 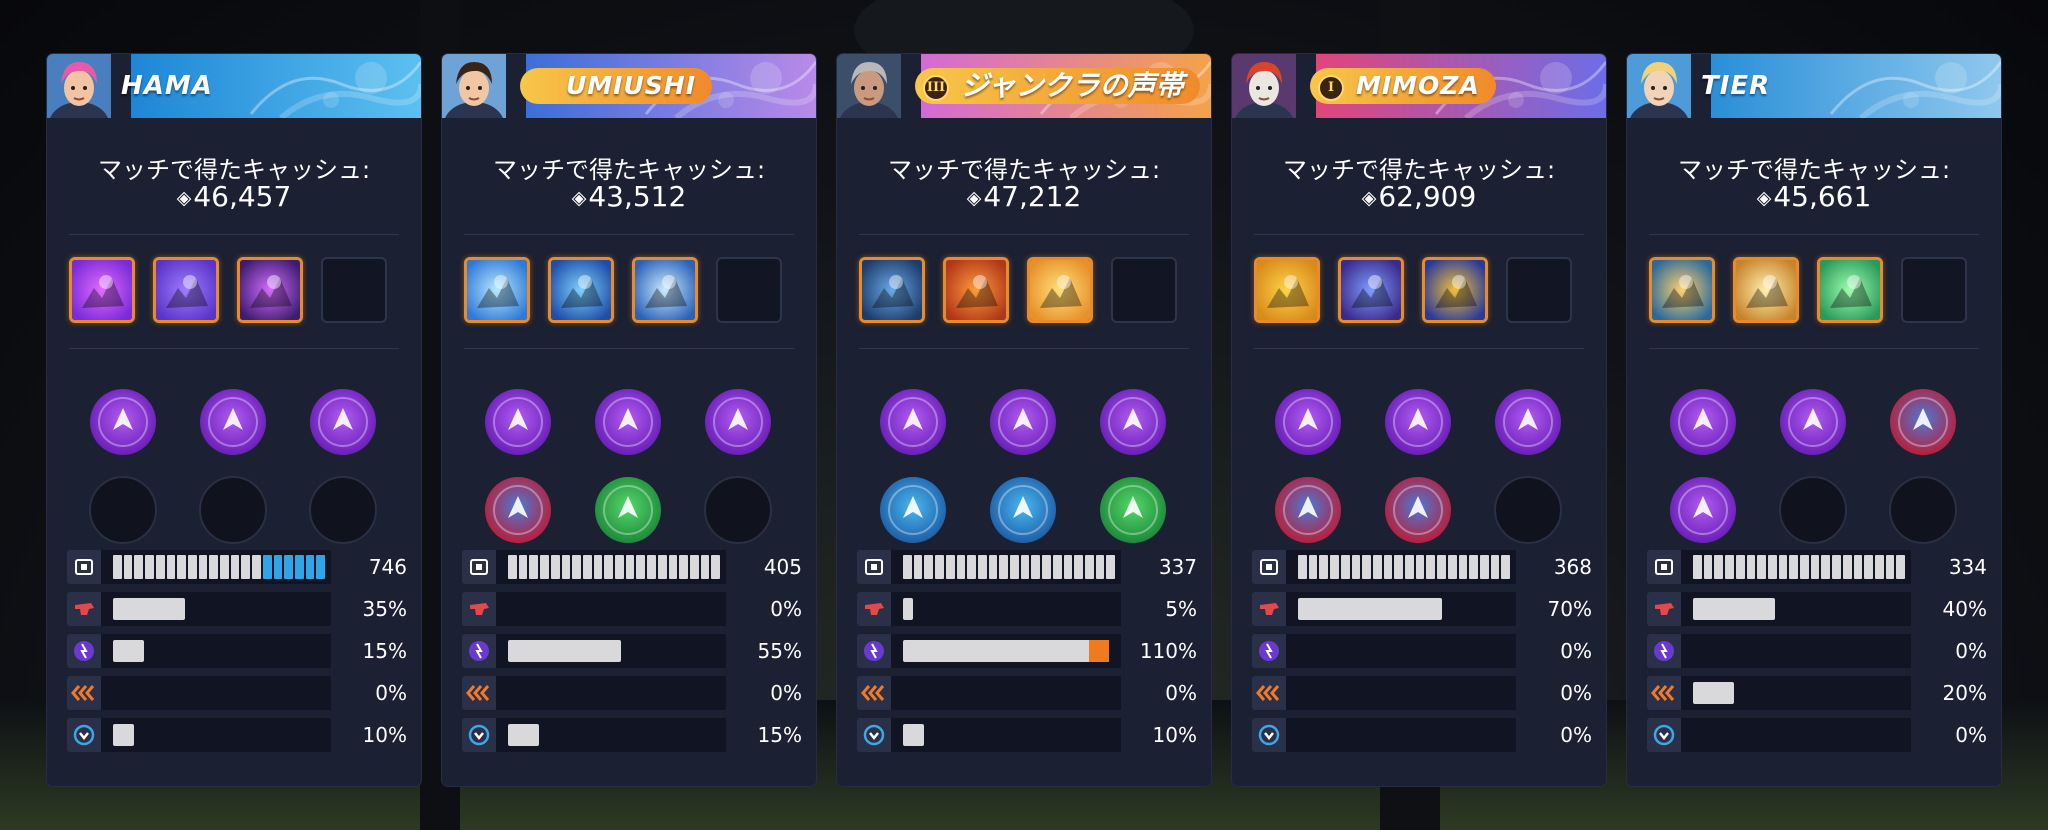 What do you see at coordinates (1099, 651) in the screenshot?
I see `overflow-fill` at bounding box center [1099, 651].